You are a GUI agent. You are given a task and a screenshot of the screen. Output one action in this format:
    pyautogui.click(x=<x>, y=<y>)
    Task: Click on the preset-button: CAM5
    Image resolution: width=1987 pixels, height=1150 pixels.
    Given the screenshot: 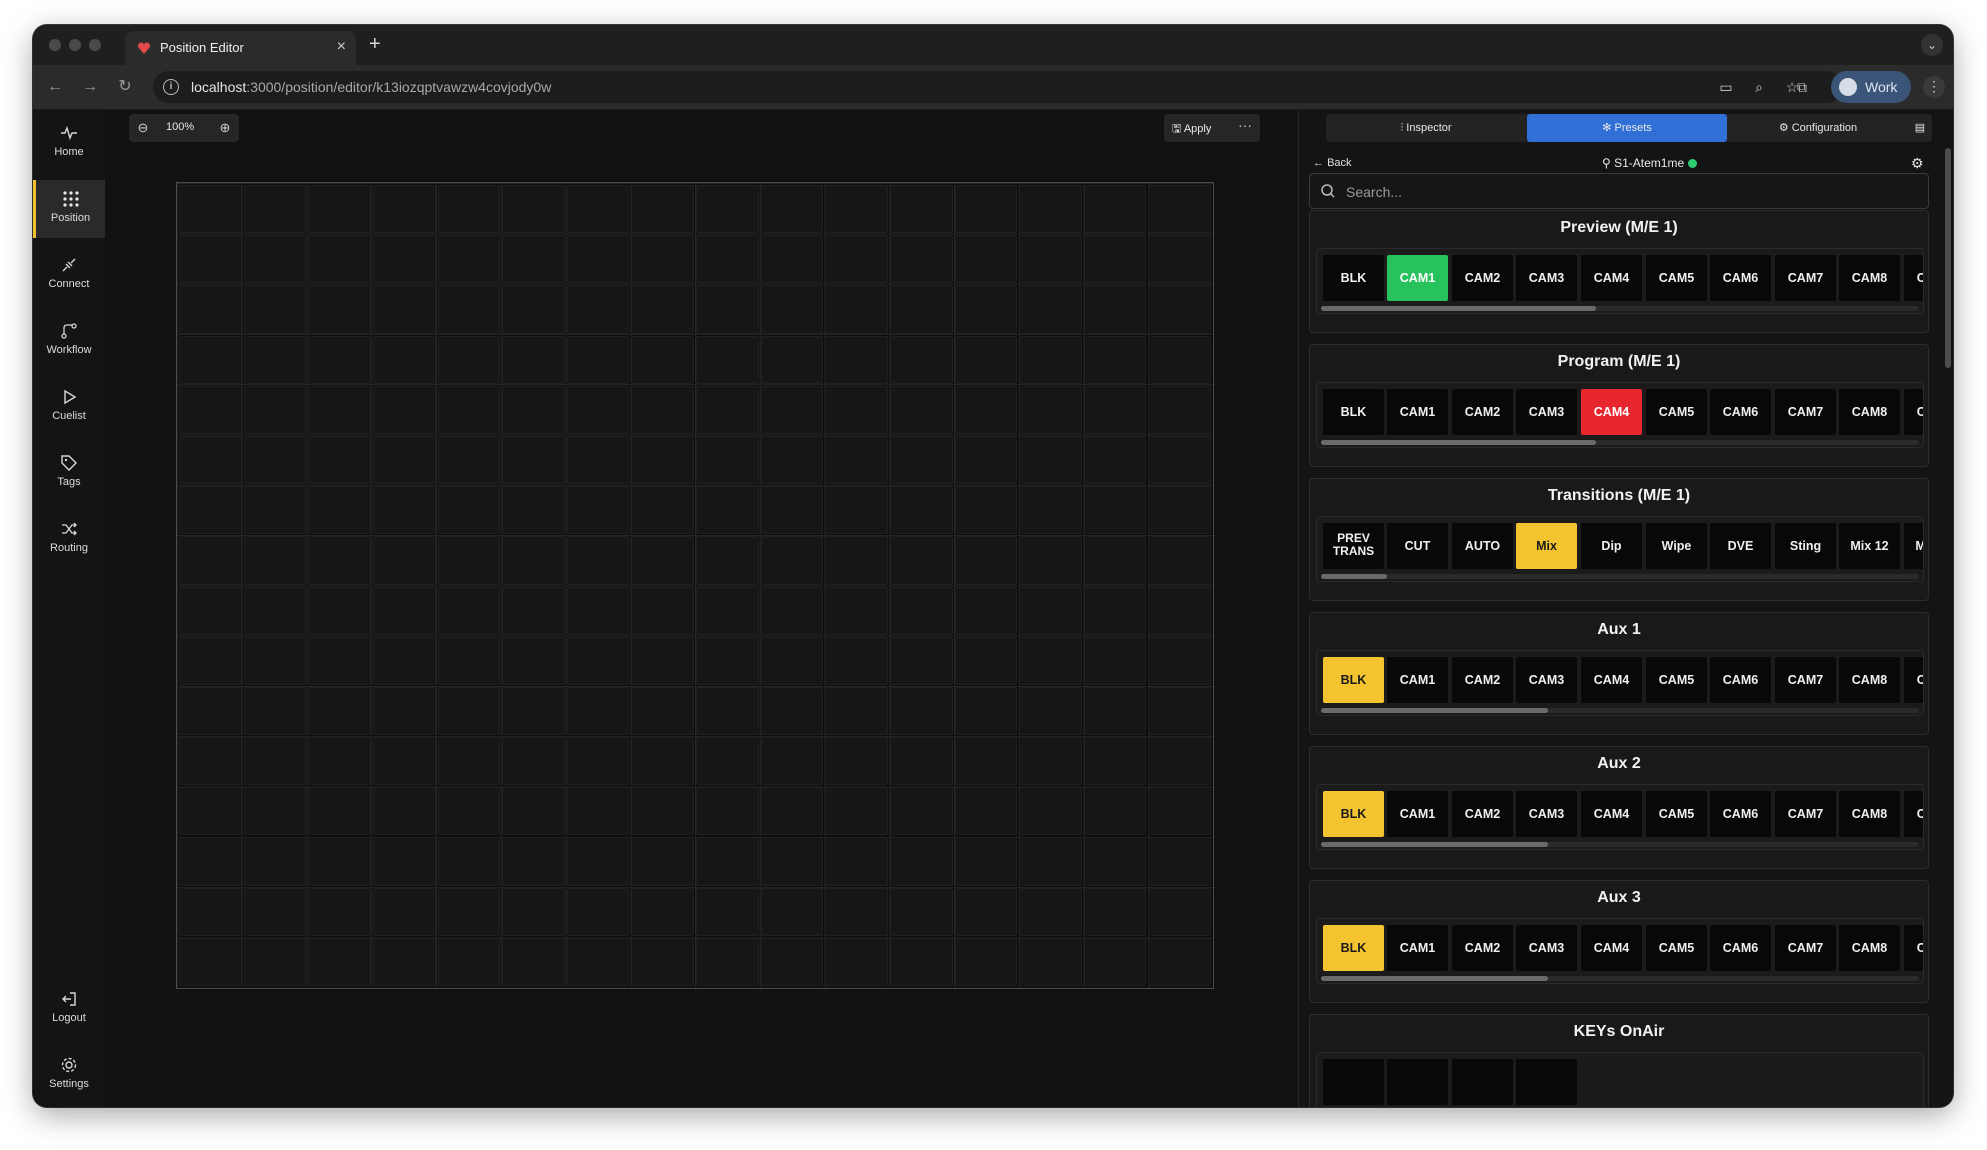 What is the action you would take?
    pyautogui.click(x=1676, y=680)
    